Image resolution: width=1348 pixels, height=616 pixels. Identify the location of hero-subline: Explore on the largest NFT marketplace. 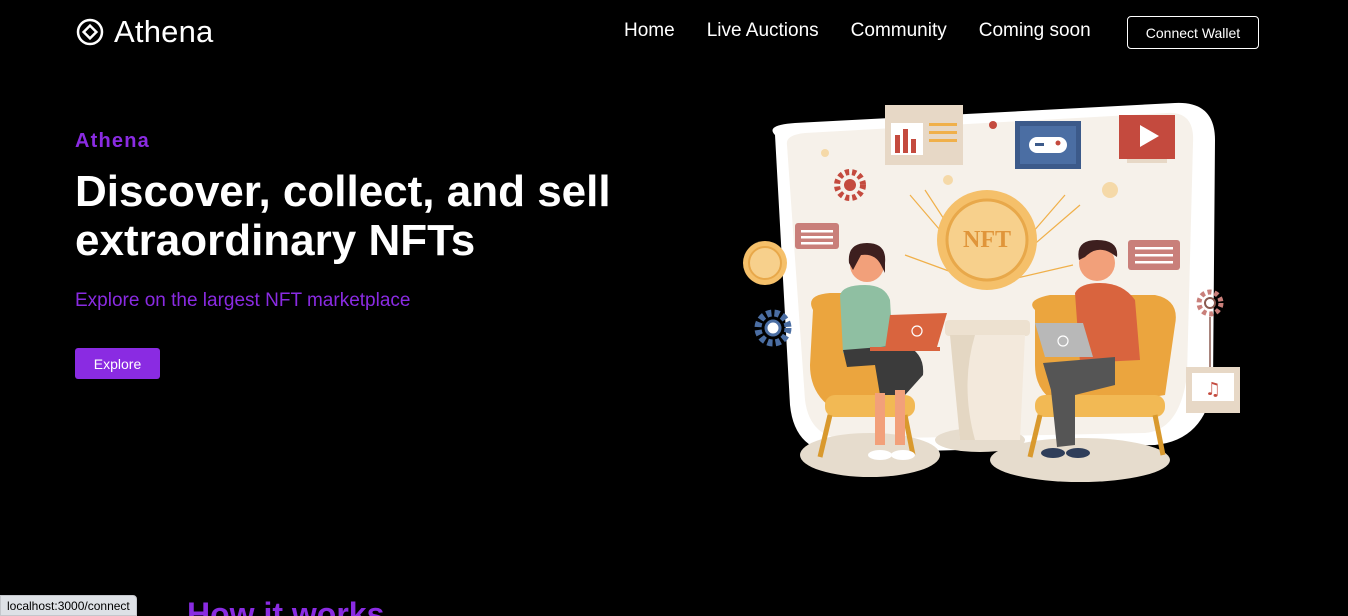
(243, 300).